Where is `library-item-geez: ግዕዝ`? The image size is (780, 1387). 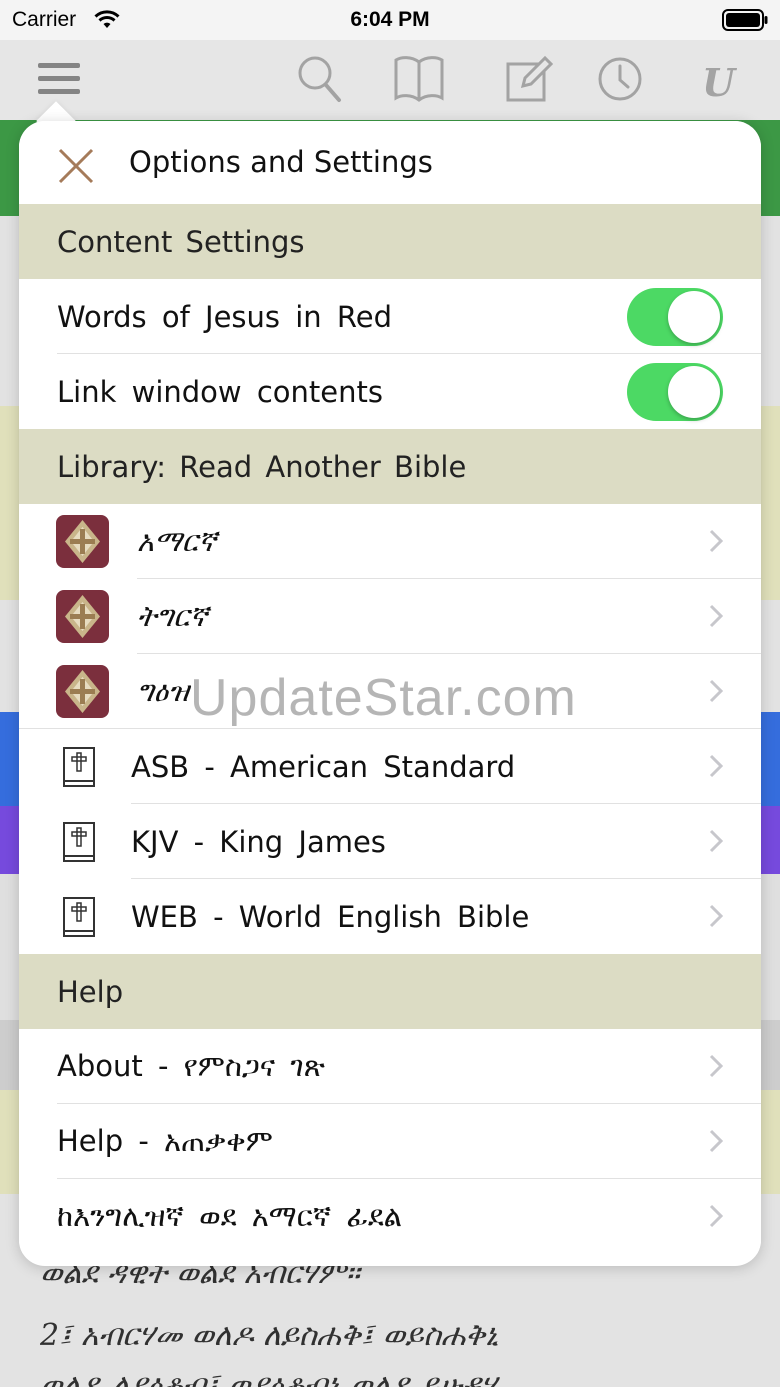
library-item-geez: ግዕዝ is located at coordinates (390, 691).